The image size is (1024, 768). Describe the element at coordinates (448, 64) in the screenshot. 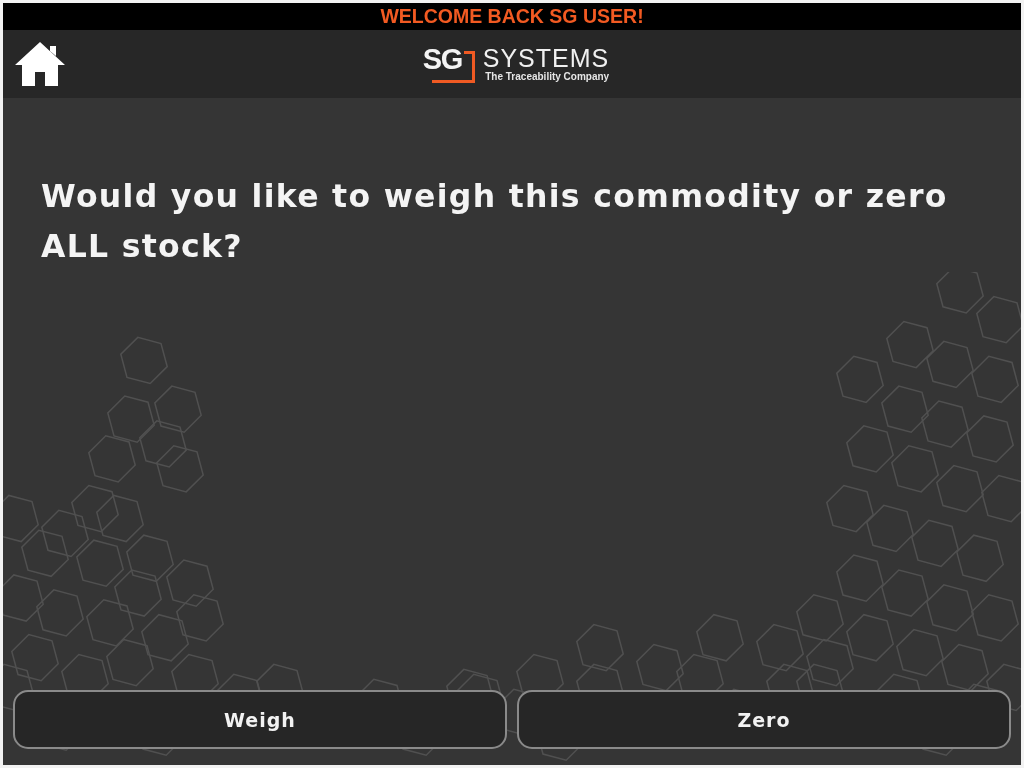

I see `logo-mark: SG` at that location.